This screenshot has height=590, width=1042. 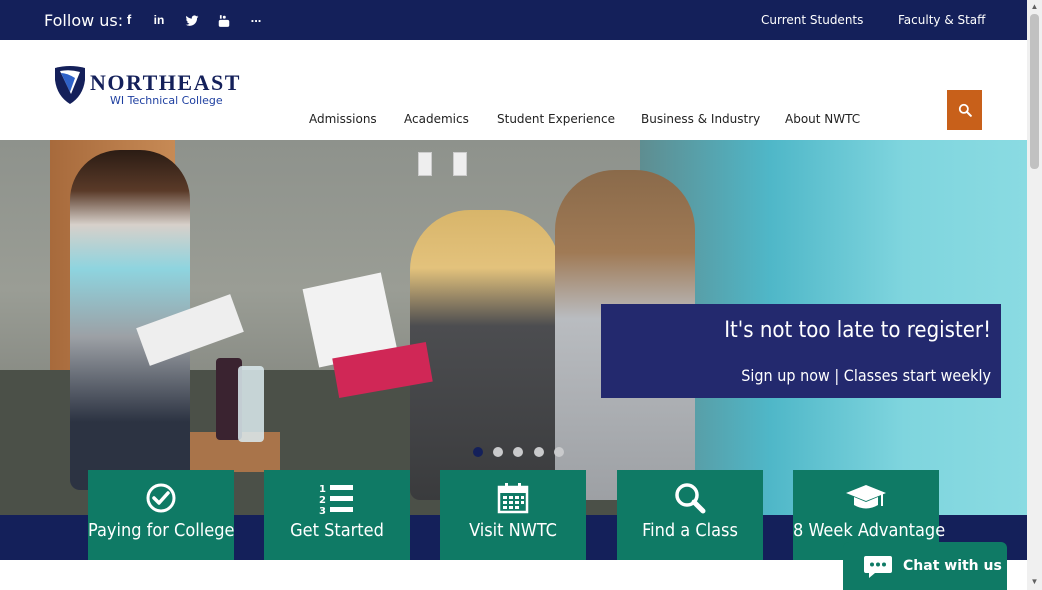 What do you see at coordinates (1034, 295) in the screenshot?
I see `page-scrollbar: ▲ ▼` at bounding box center [1034, 295].